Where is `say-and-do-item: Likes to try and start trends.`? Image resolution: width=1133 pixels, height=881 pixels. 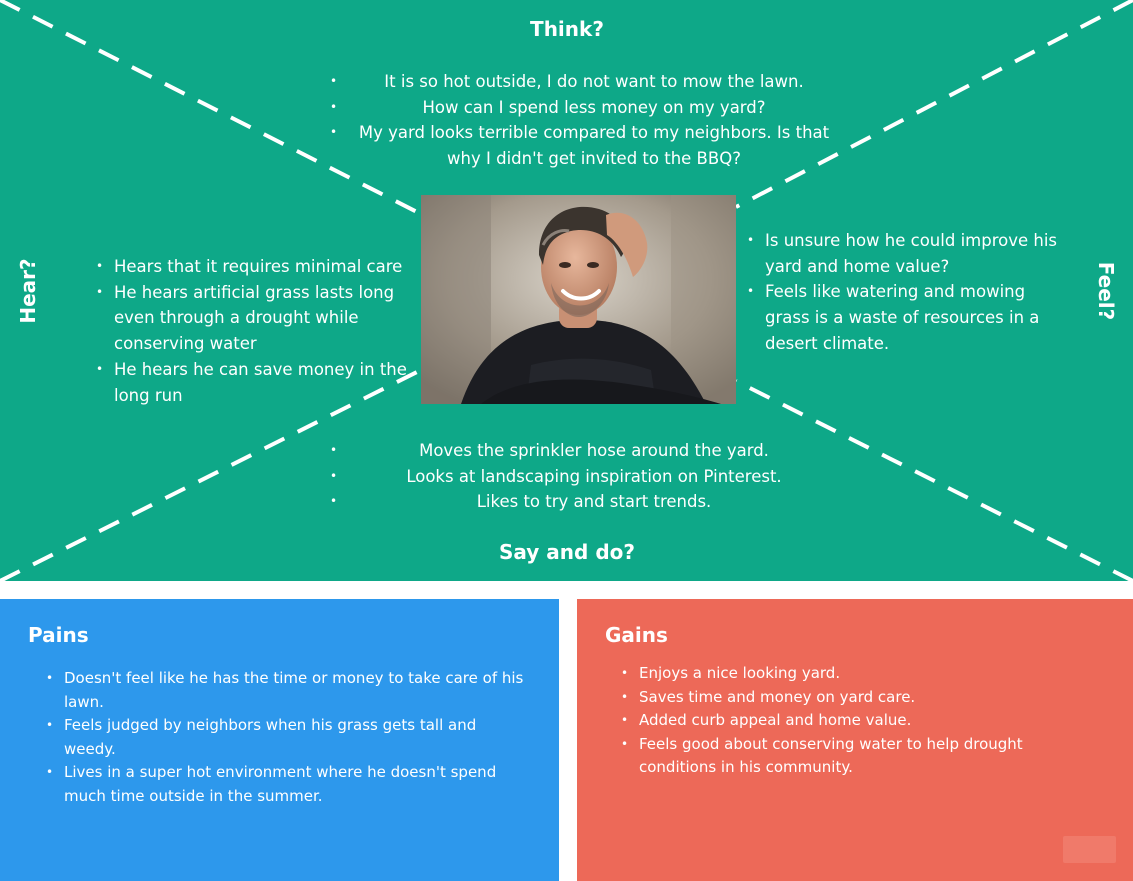
say-and-do-item: Likes to try and start trends. is located at coordinates (585, 502).